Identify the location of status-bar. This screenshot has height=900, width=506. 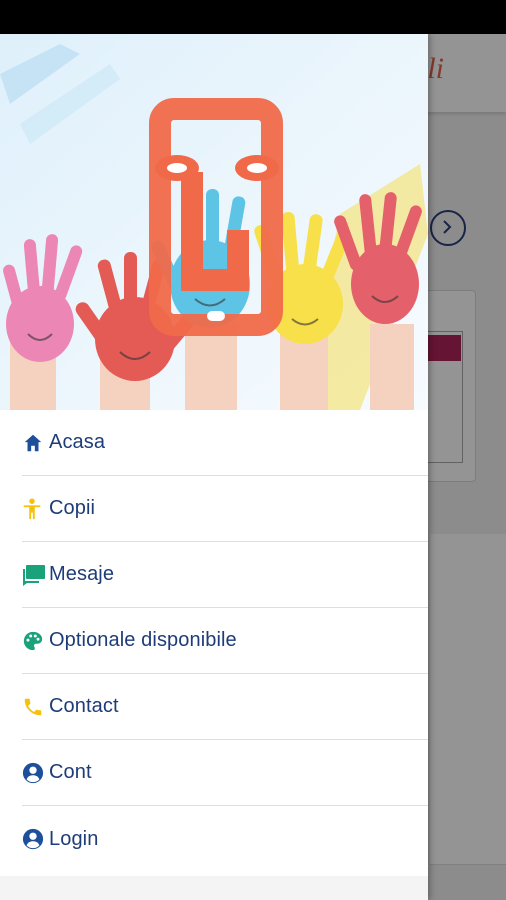
(253, 17).